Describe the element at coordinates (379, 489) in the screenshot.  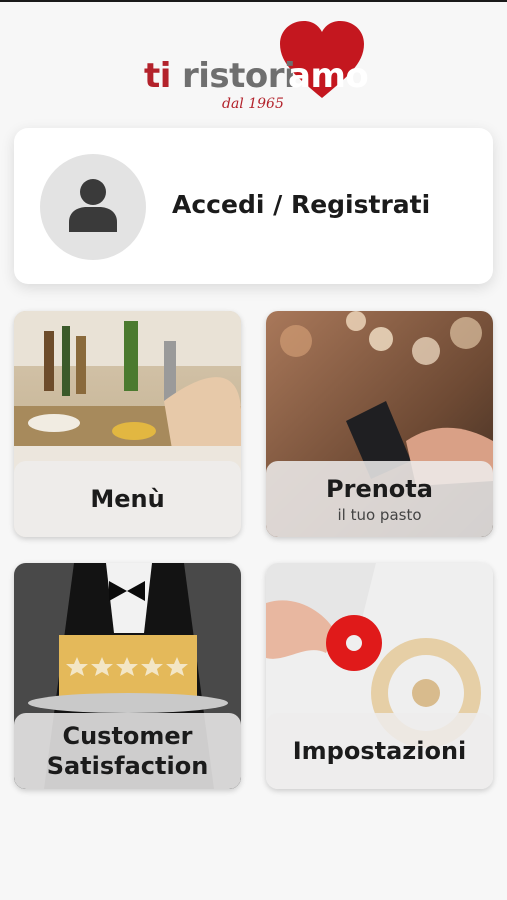
I see `tile-prenota-label: Prenota` at that location.